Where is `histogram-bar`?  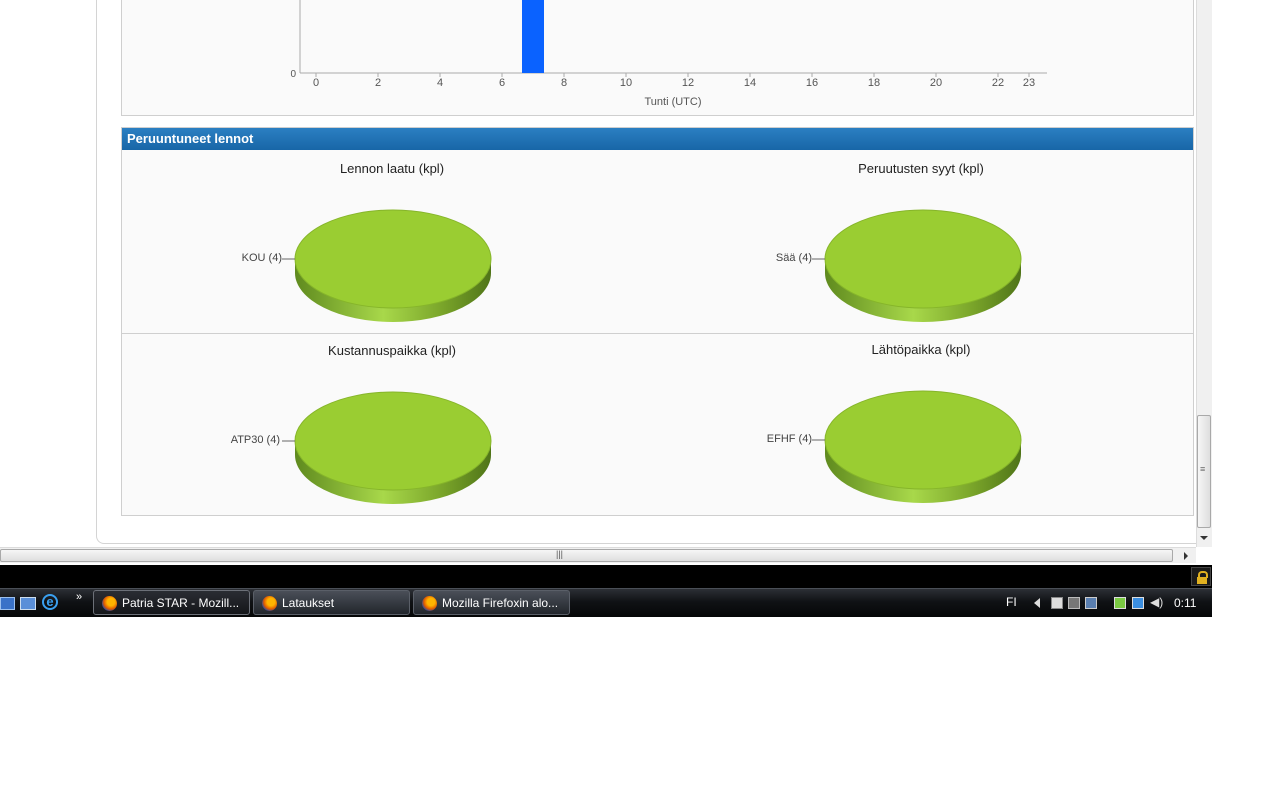
histogram-bar is located at coordinates (533, 36).